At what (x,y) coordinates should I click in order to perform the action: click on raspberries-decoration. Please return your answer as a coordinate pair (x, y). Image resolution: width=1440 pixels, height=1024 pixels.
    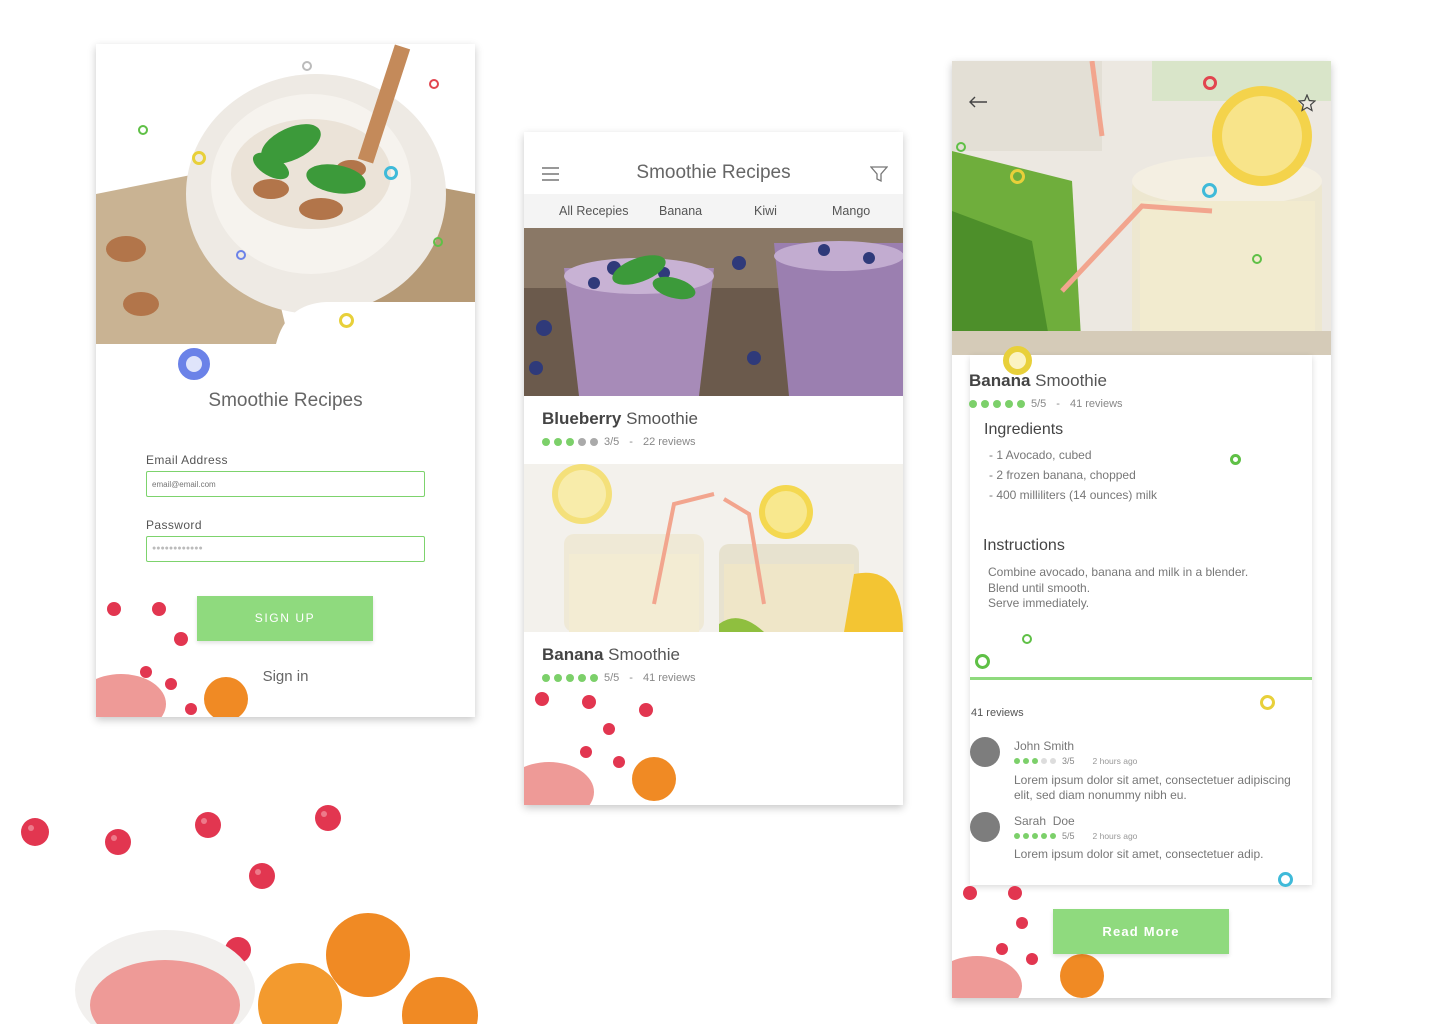
    Looking at the image, I should click on (249, 914).